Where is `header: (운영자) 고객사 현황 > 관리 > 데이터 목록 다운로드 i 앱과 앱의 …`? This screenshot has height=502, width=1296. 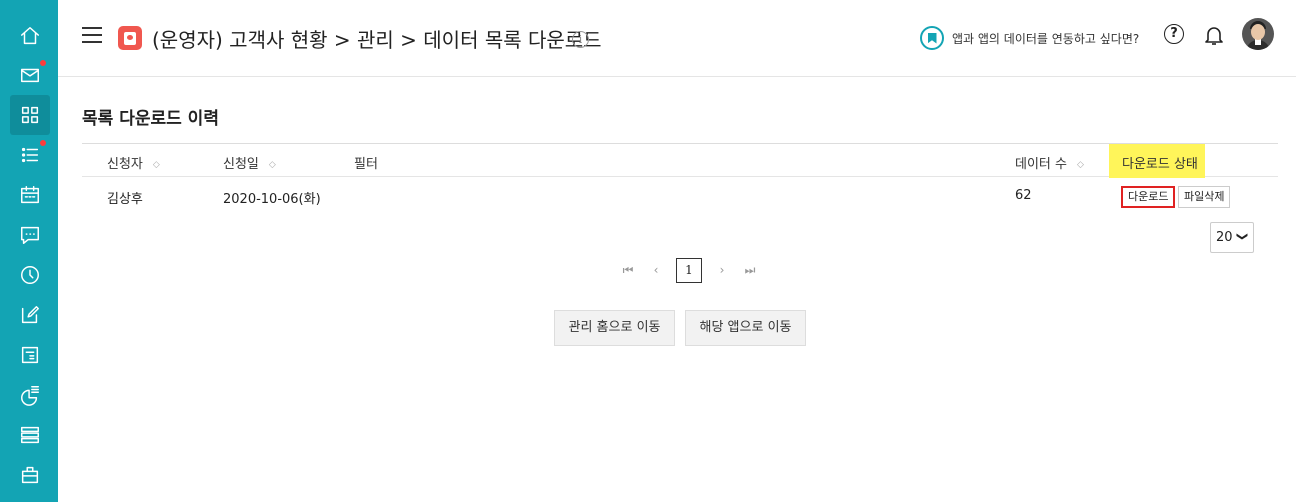
header: (운영자) 고객사 현황 > 관리 > 데이터 목록 다운로드 i 앱과 앱의 … is located at coordinates (677, 38).